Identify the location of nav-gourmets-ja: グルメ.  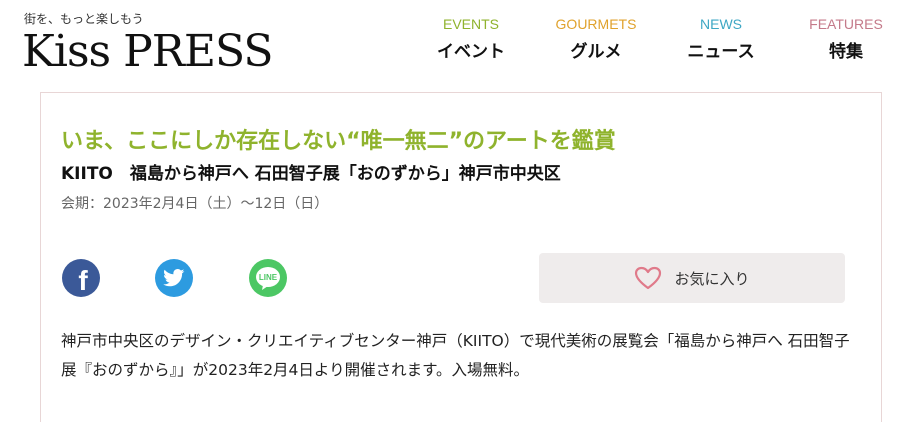
(596, 52).